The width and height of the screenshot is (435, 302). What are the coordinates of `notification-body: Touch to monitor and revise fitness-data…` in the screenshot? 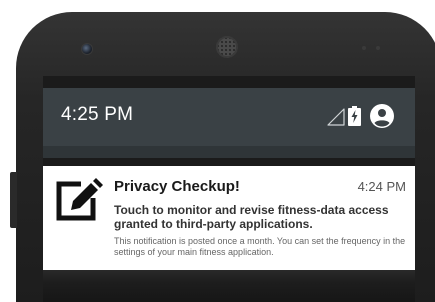 It's located at (251, 217).